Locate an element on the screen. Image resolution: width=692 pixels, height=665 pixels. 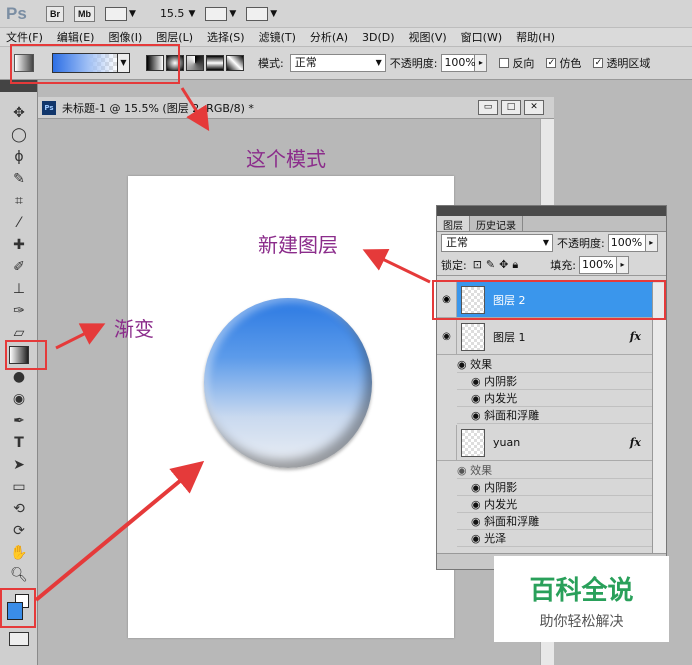
layer-name: 图层 1 is located at coordinates (509, 337).